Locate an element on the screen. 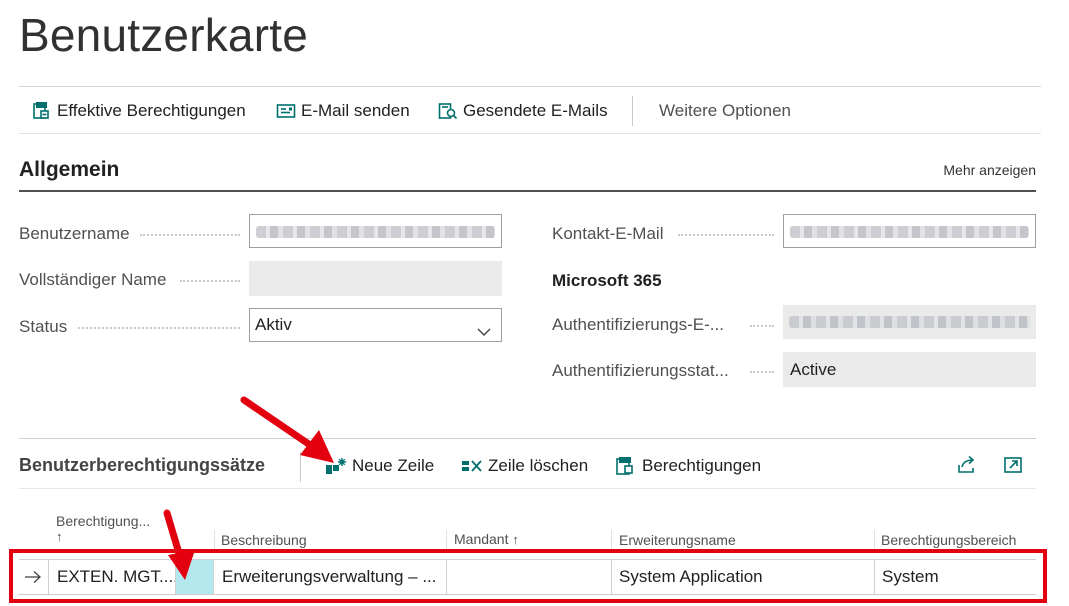 The height and width of the screenshot is (606, 1069). show-more-link: Mehr anzeigen is located at coordinates (989, 170).